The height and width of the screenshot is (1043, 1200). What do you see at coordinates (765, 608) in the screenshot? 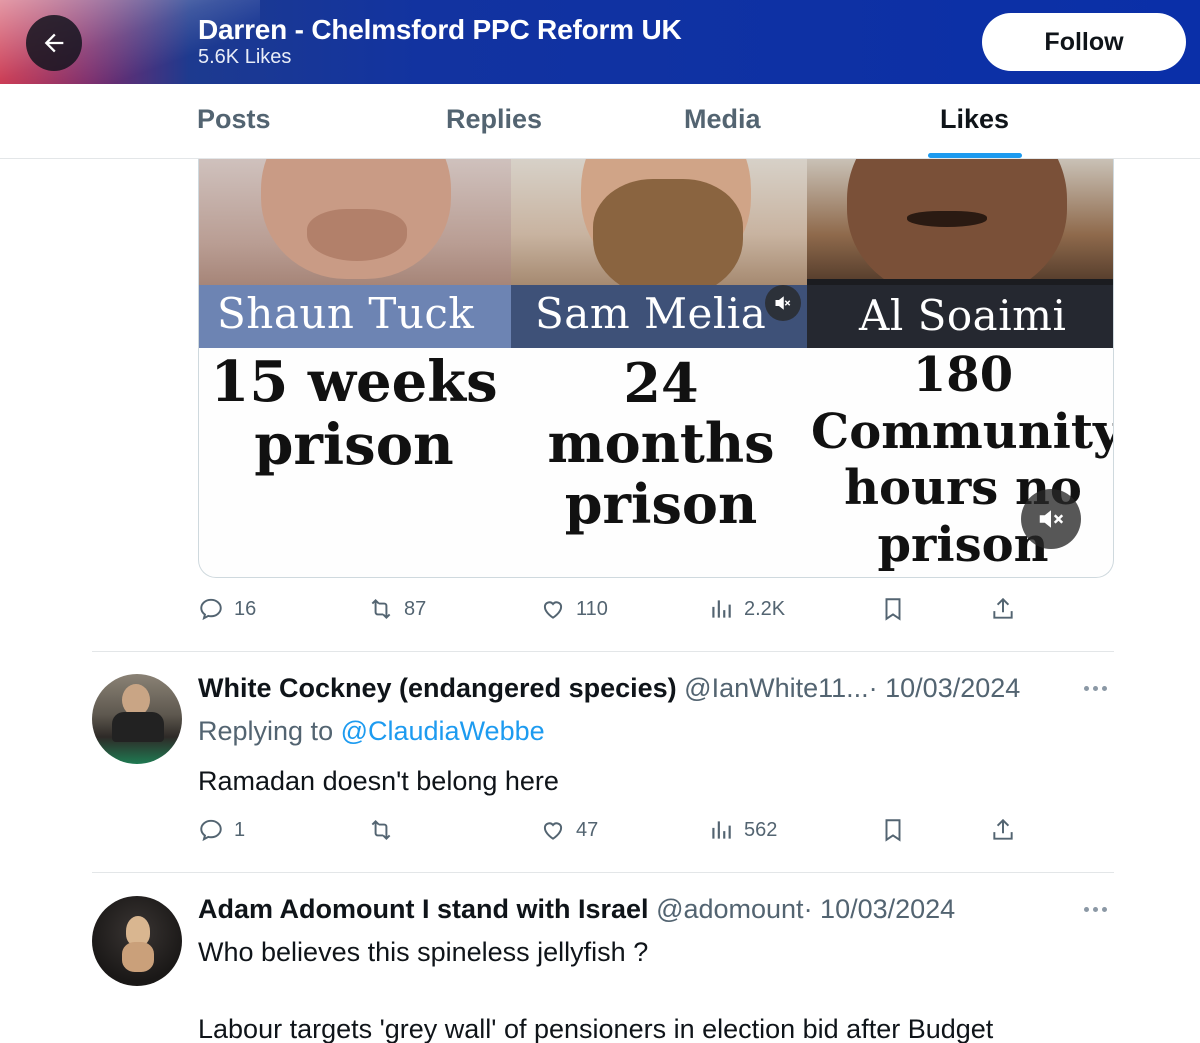
I see `views-count: 2.2K` at bounding box center [765, 608].